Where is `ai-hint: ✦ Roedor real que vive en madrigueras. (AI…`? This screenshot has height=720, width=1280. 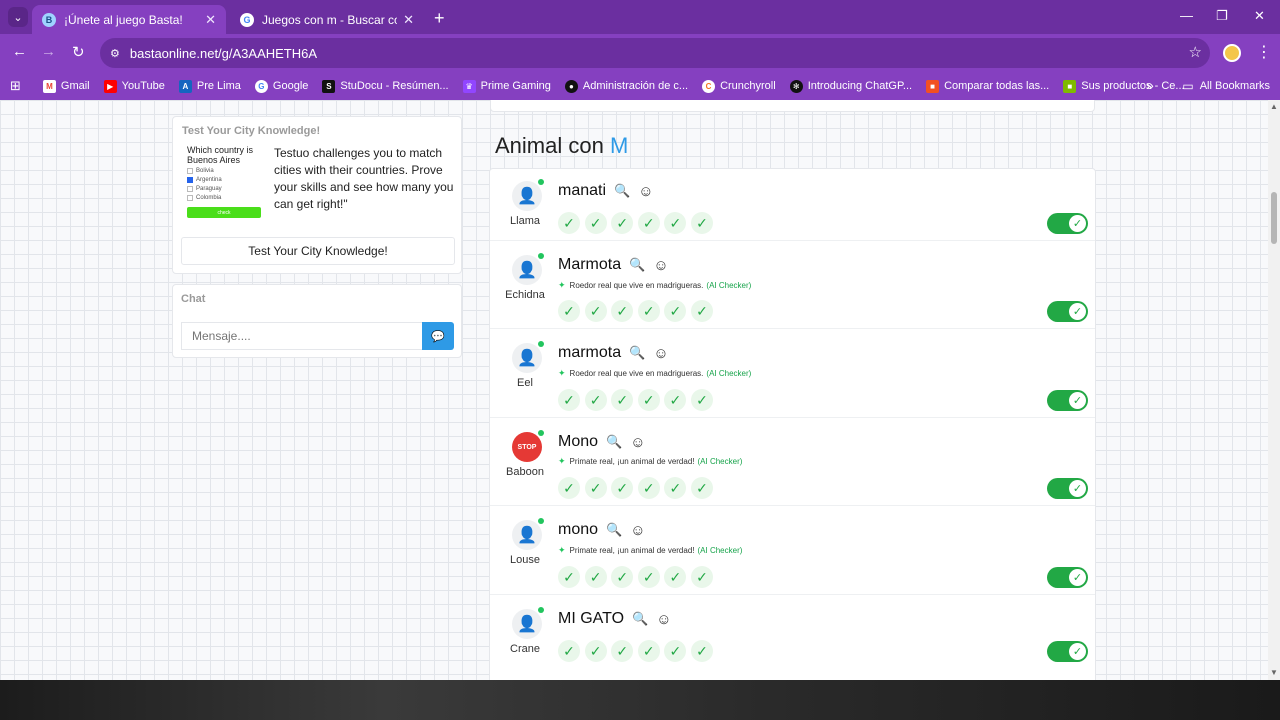
ai-hint: ✦ Roedor real que vive en madrigueras. (AI… is located at coordinates (654, 285).